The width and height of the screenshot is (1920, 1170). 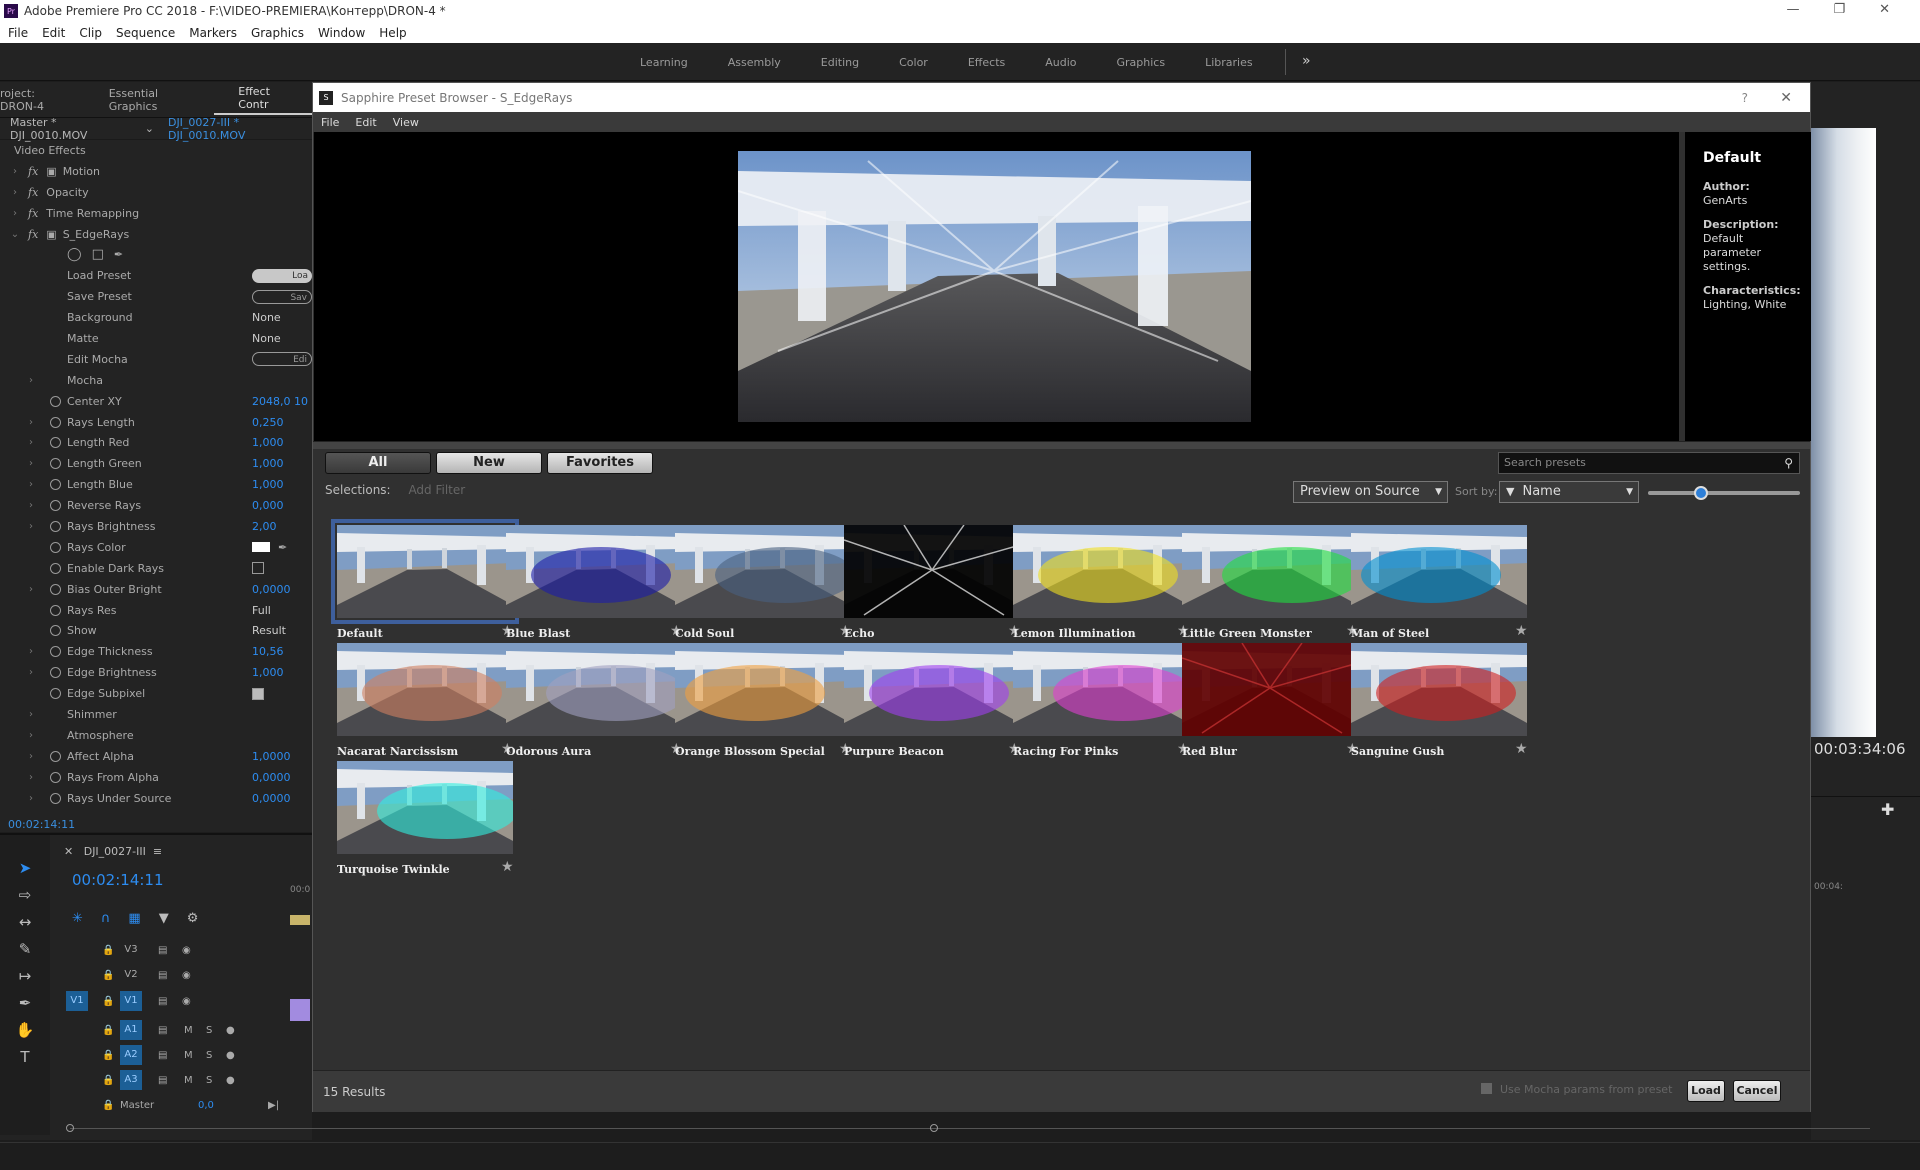 What do you see at coordinates (188, 1030) in the screenshot?
I see `mute-icon: M` at bounding box center [188, 1030].